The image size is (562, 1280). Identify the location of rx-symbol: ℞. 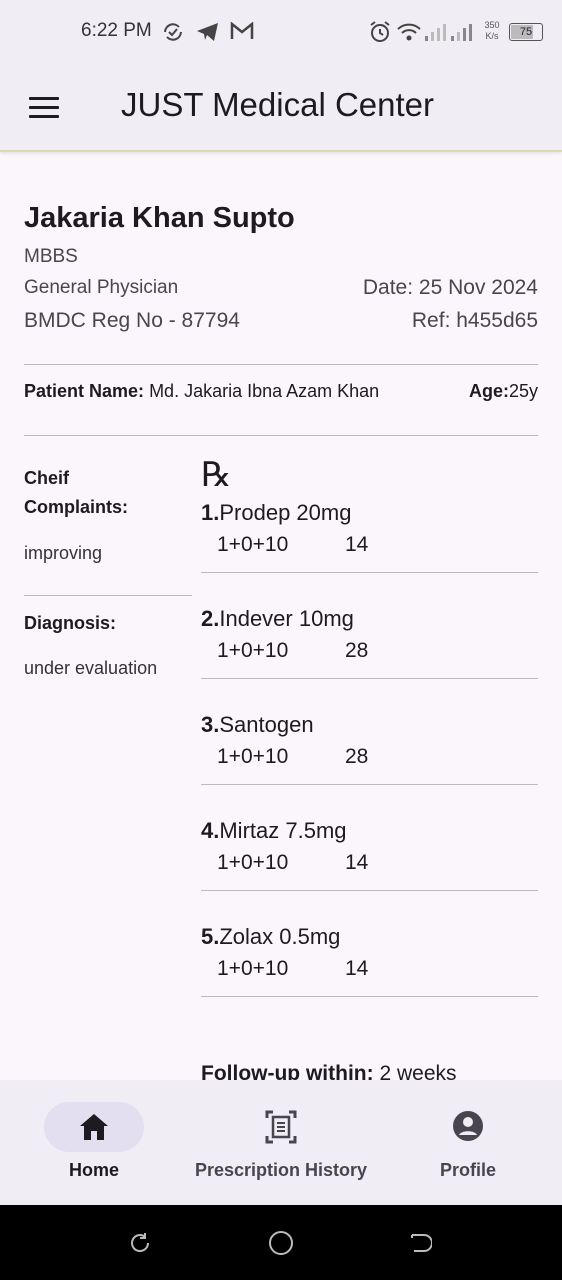
(216, 475).